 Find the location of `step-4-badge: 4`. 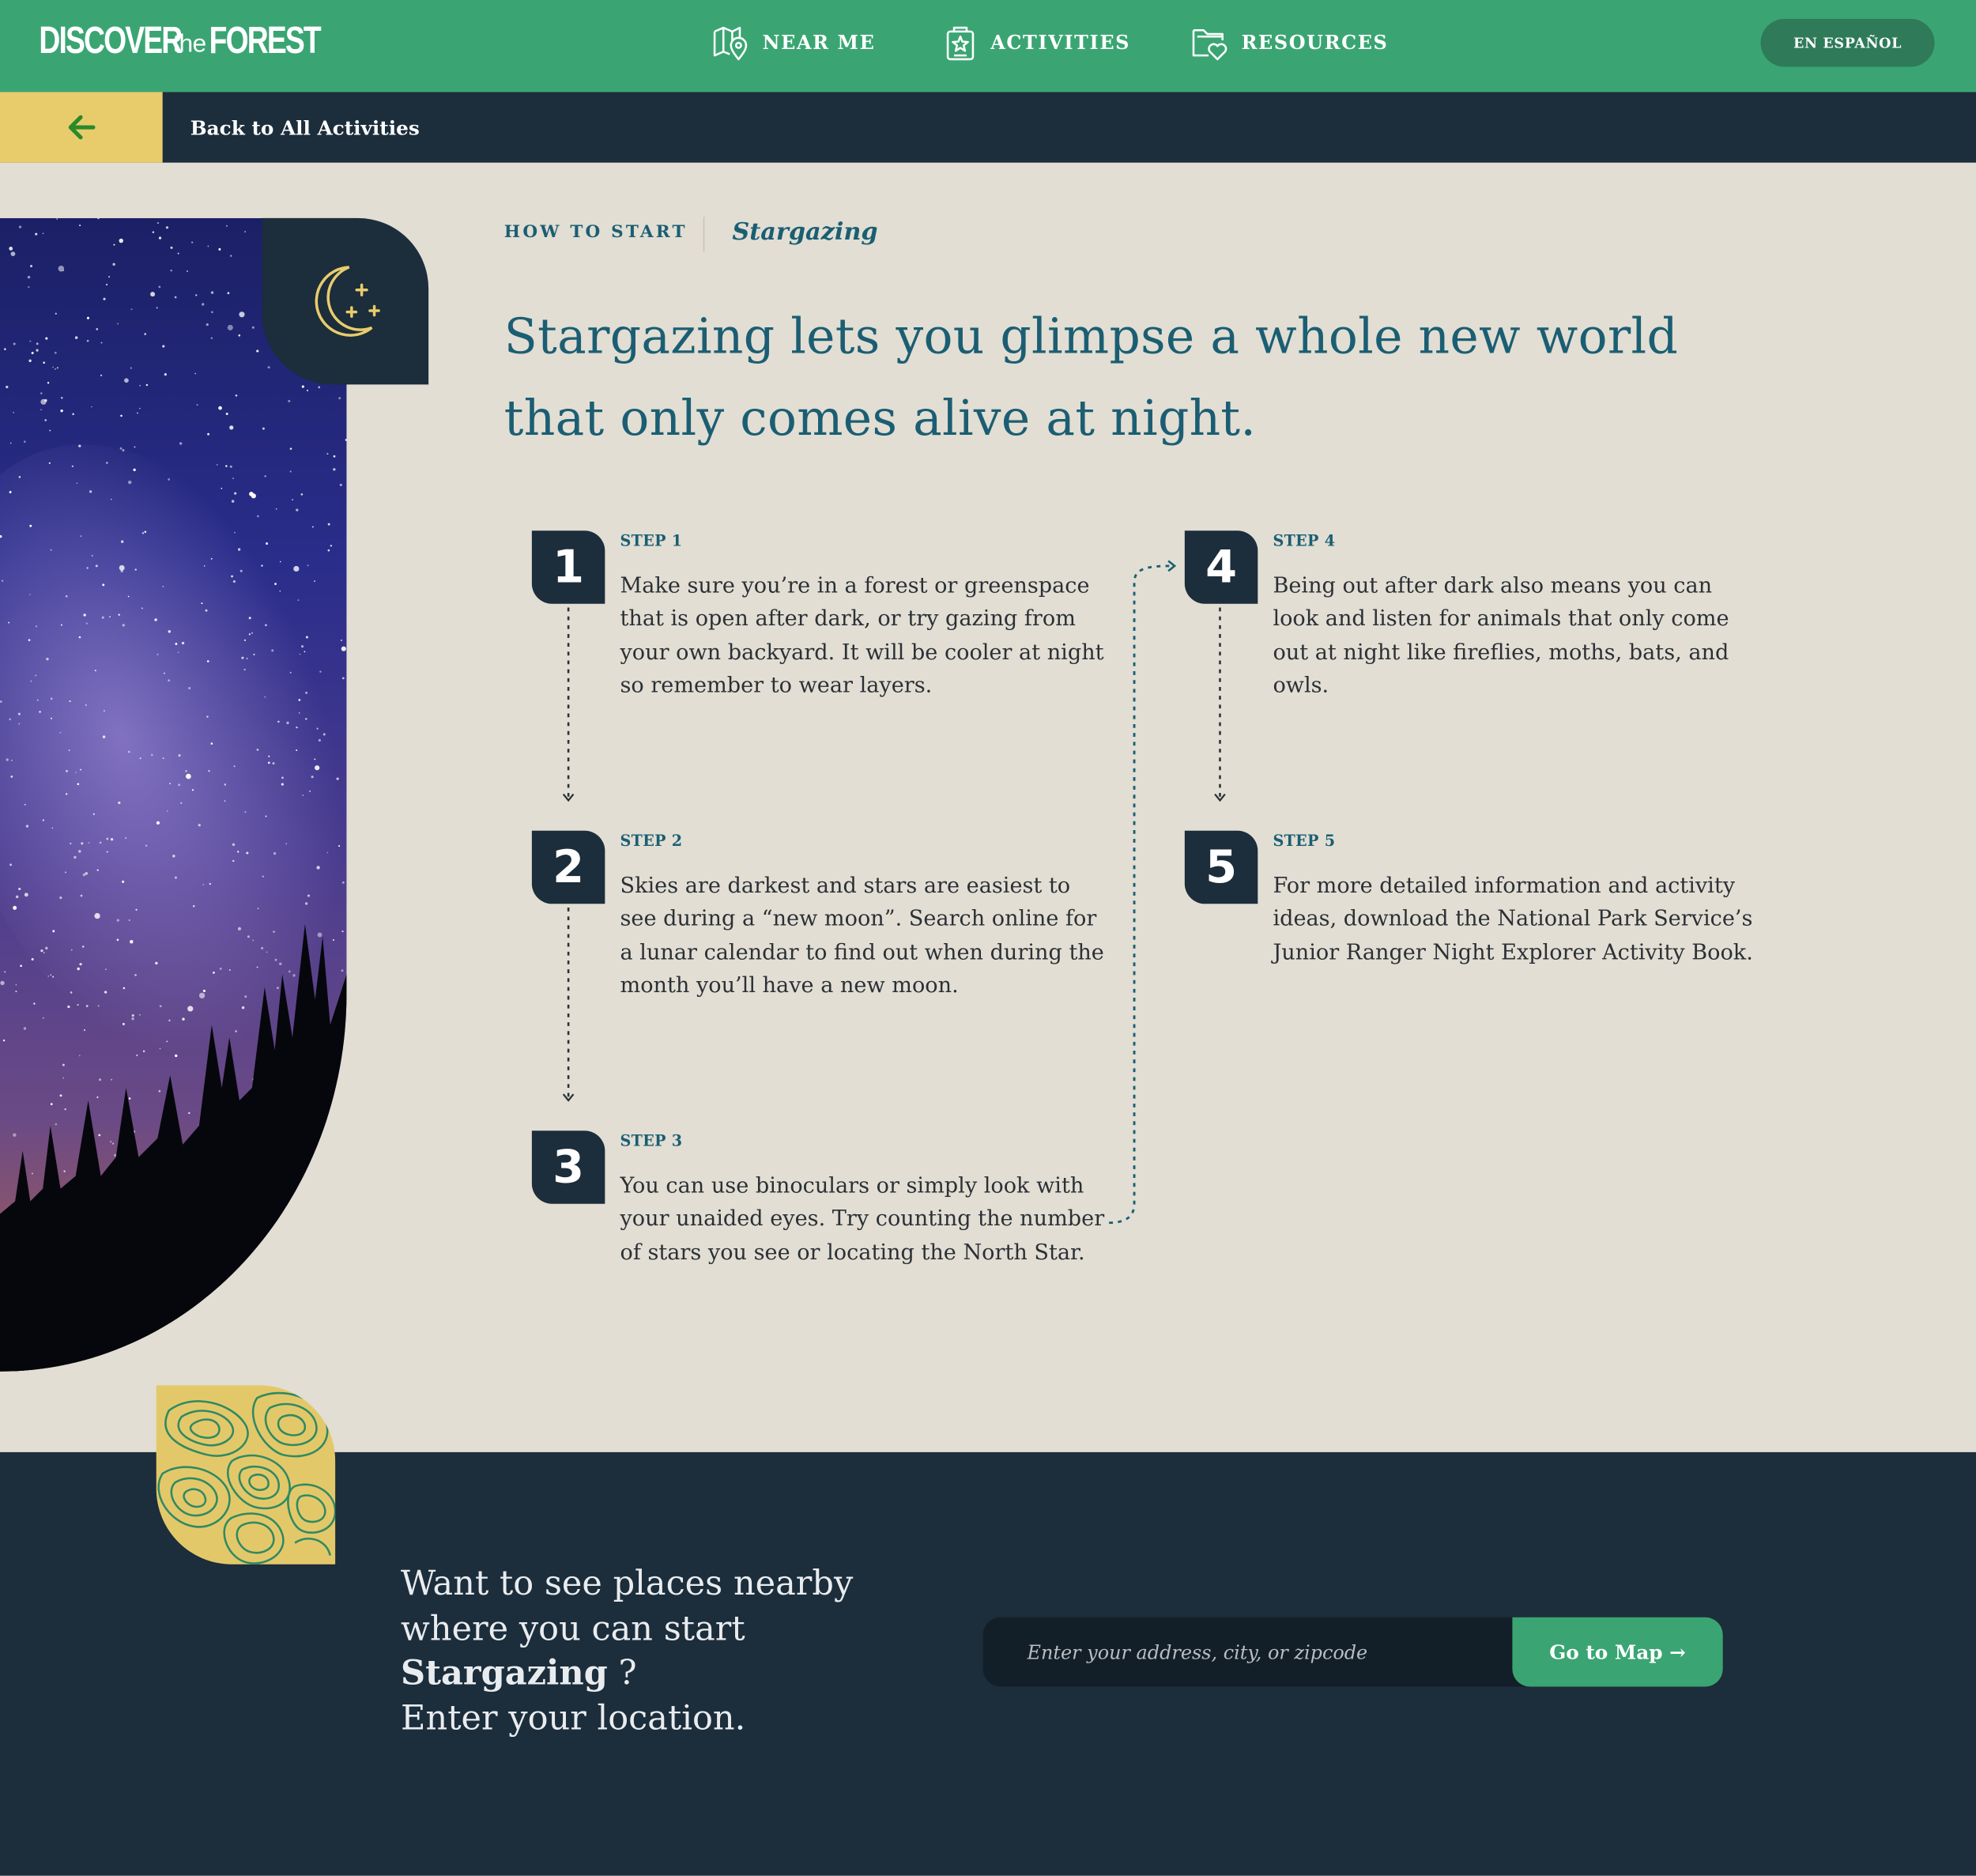

step-4-badge: 4 is located at coordinates (1221, 567).